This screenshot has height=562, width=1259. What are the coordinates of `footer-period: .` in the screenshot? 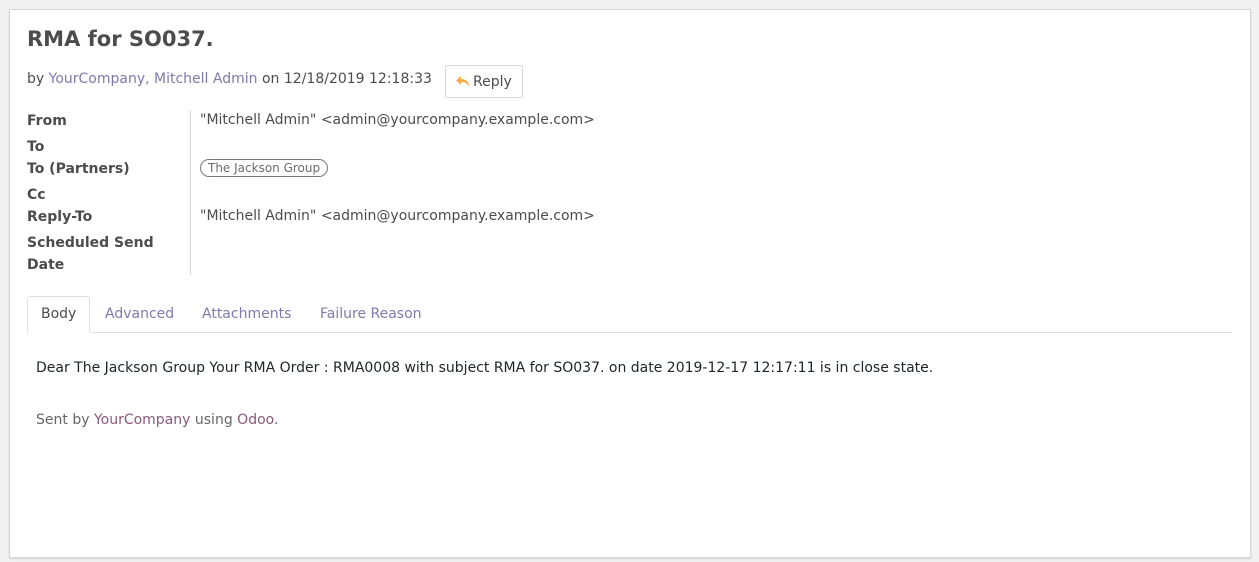 It's located at (276, 420).